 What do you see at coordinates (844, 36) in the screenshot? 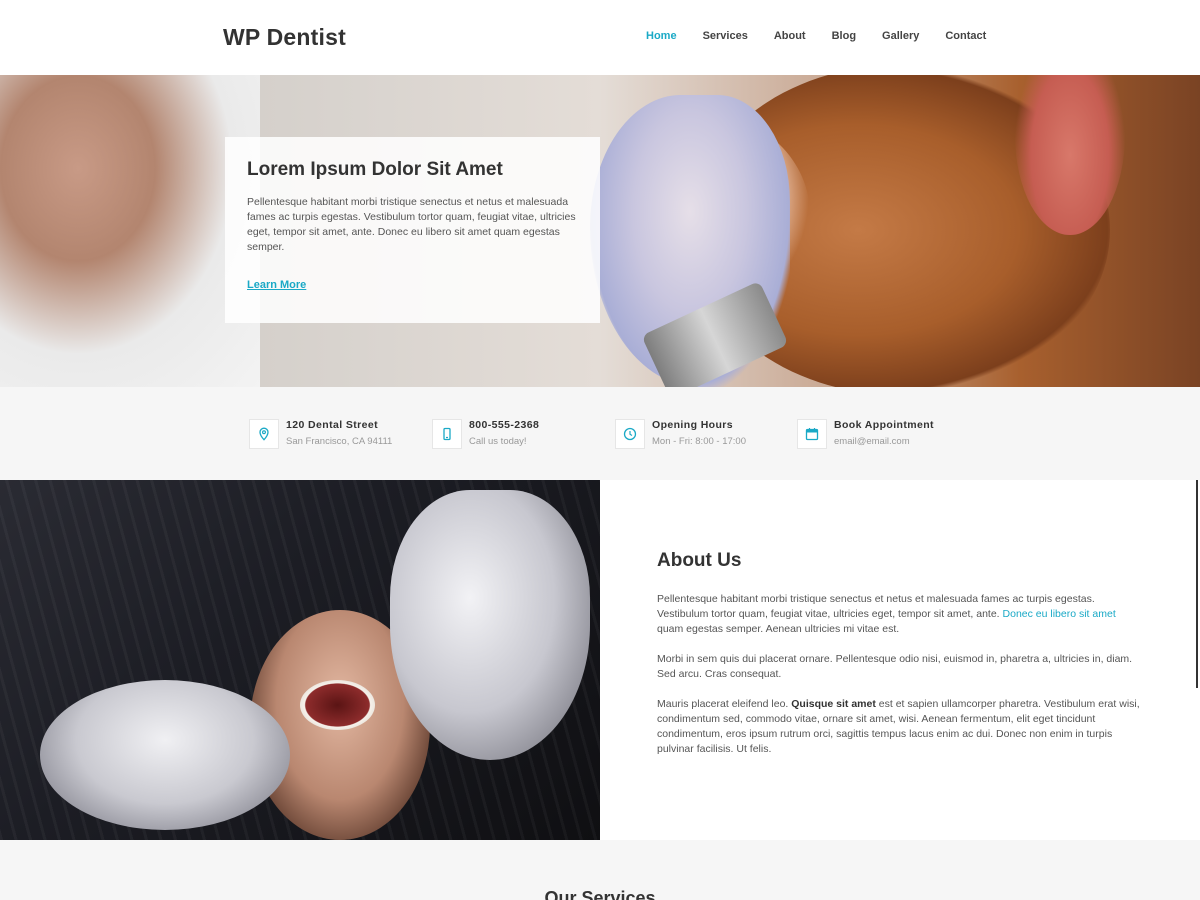
I see `nav-blog: Blog` at bounding box center [844, 36].